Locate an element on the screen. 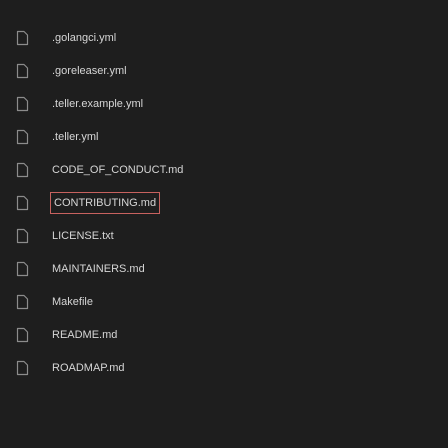  file-item: Makefile is located at coordinates (150, 302).